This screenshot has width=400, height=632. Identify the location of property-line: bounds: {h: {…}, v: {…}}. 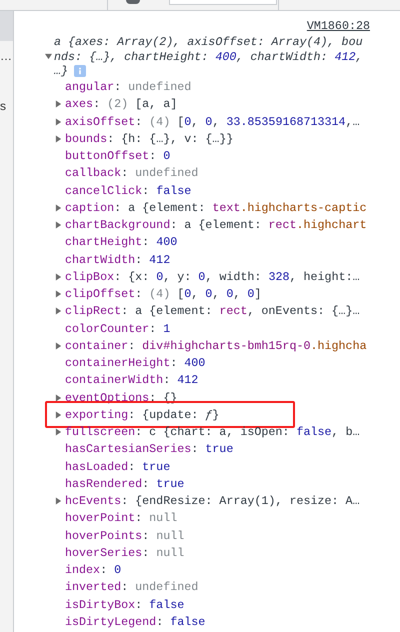
(149, 139).